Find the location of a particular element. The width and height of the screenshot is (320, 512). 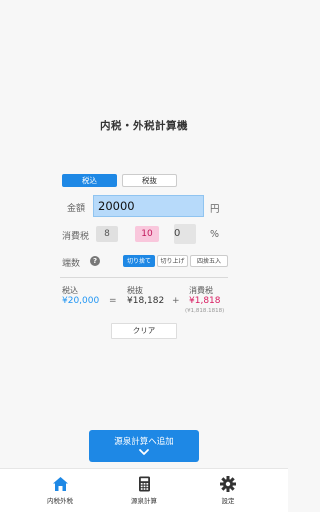

rounding-label: 端数 is located at coordinates (71, 264).